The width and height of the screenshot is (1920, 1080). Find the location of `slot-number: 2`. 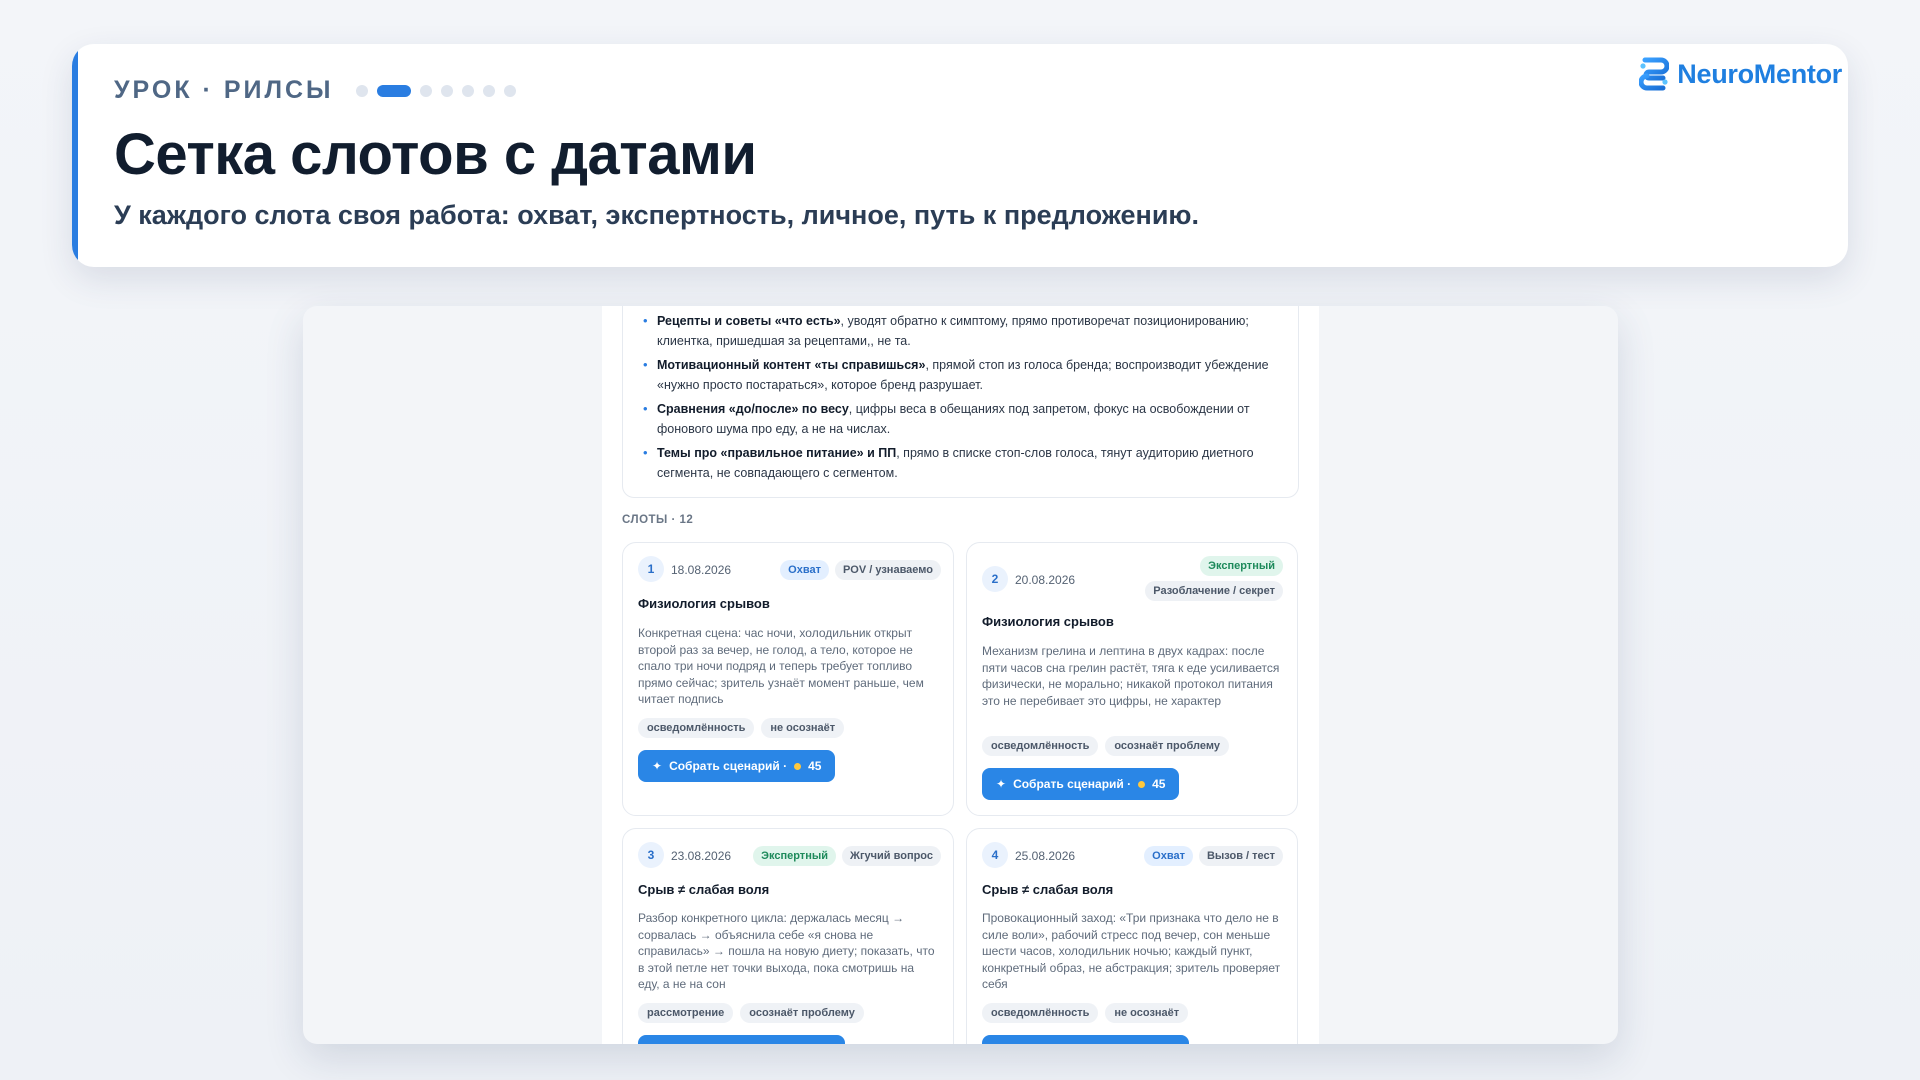

slot-number: 2 is located at coordinates (995, 579).